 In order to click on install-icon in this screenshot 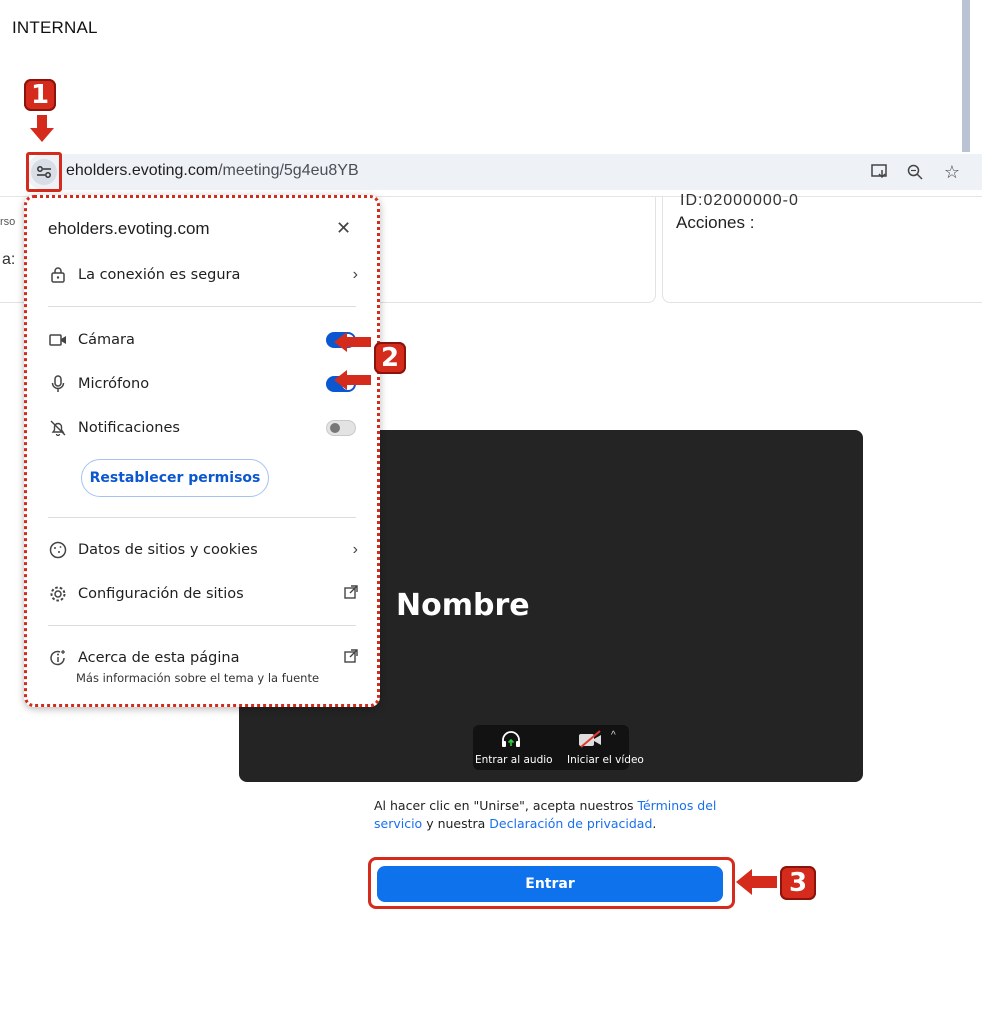, I will do `click(880, 172)`.